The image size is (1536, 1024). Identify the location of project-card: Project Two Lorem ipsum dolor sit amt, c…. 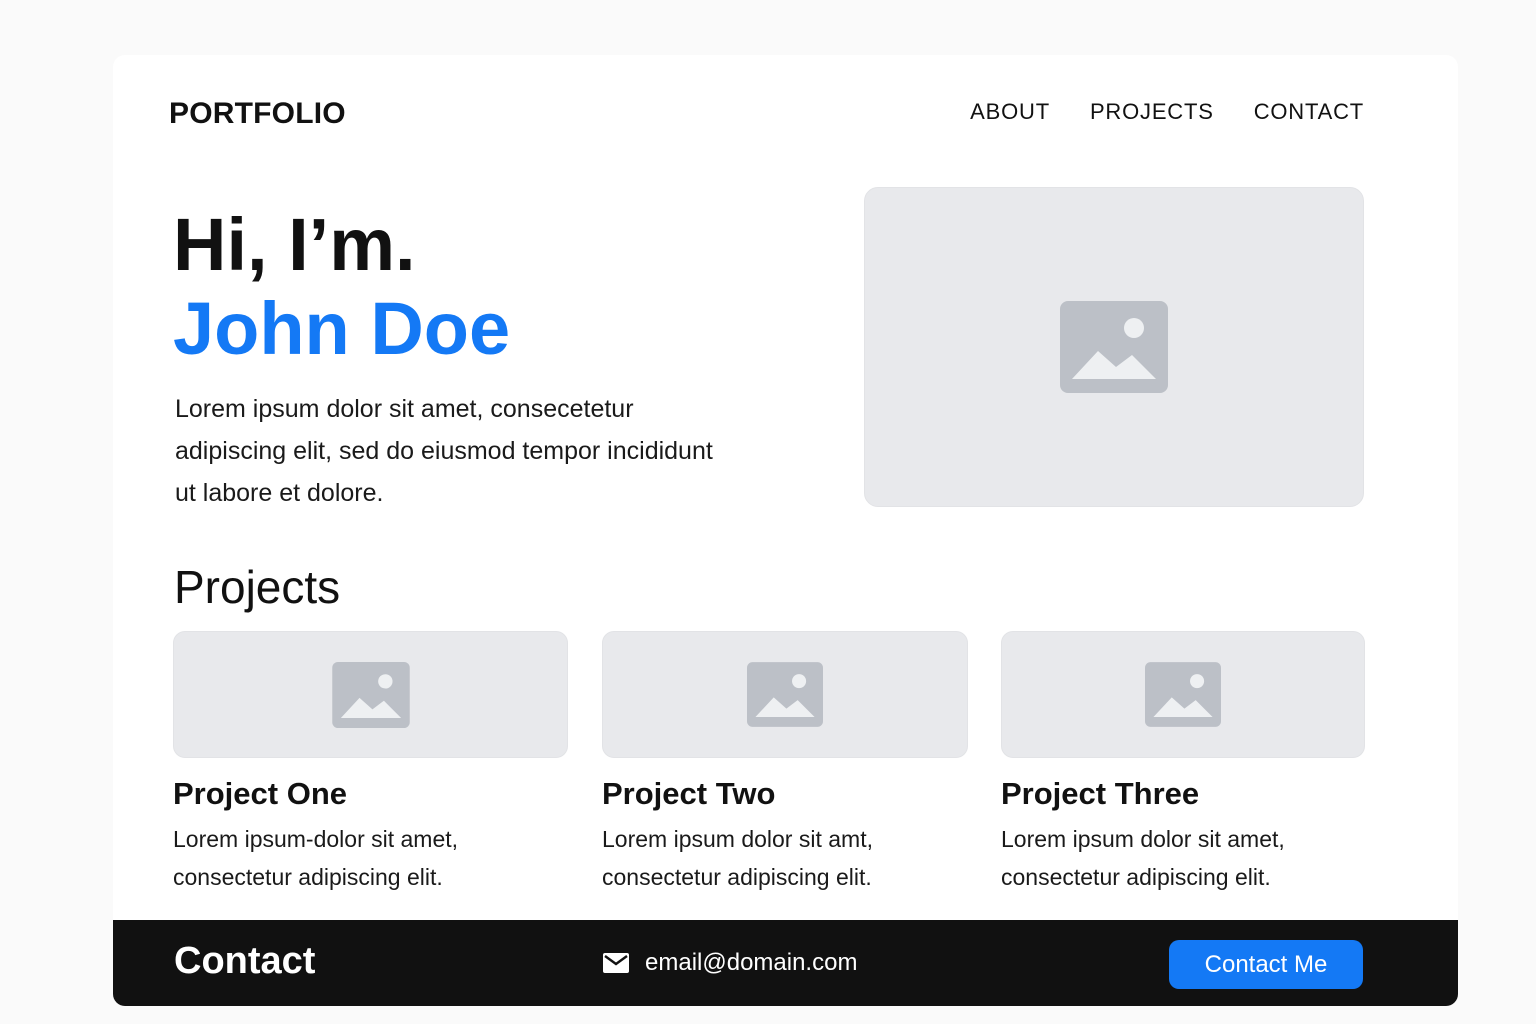
(785, 763).